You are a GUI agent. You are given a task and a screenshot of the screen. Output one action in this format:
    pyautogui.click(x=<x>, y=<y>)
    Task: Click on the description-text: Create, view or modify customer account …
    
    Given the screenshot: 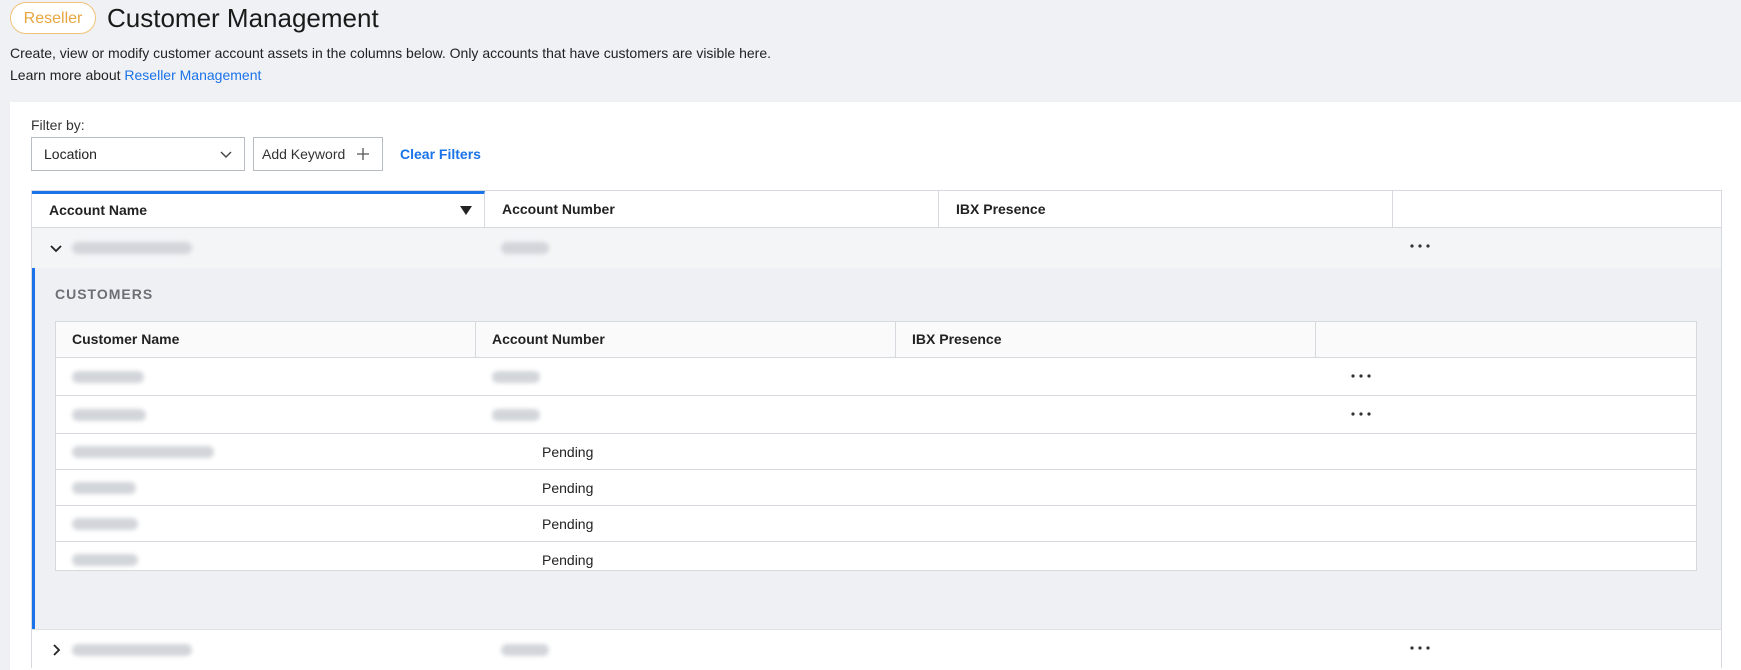 What is the action you would take?
    pyautogui.click(x=391, y=53)
    